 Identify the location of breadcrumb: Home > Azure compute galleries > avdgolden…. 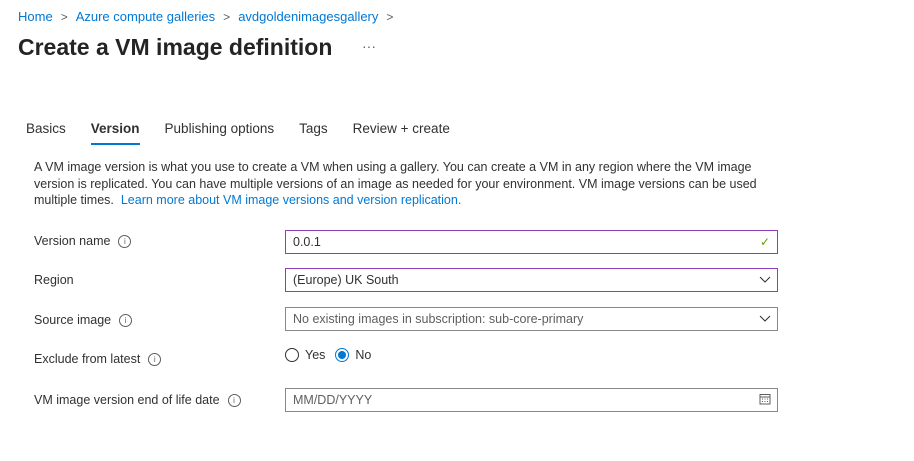
(209, 16).